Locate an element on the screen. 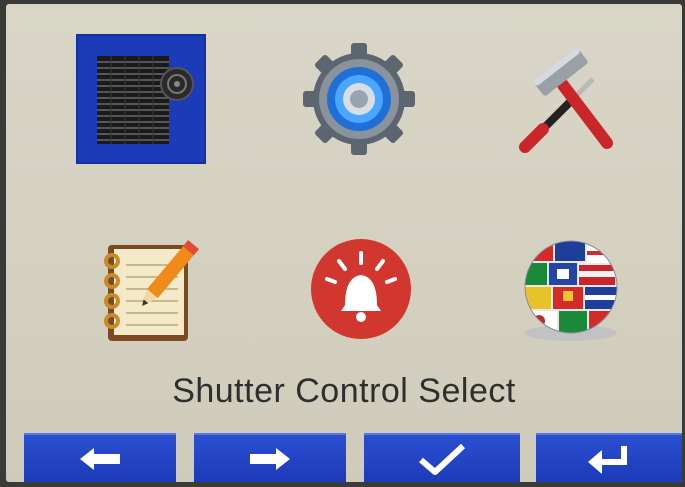  alarm-bell-icon is located at coordinates (361, 289).